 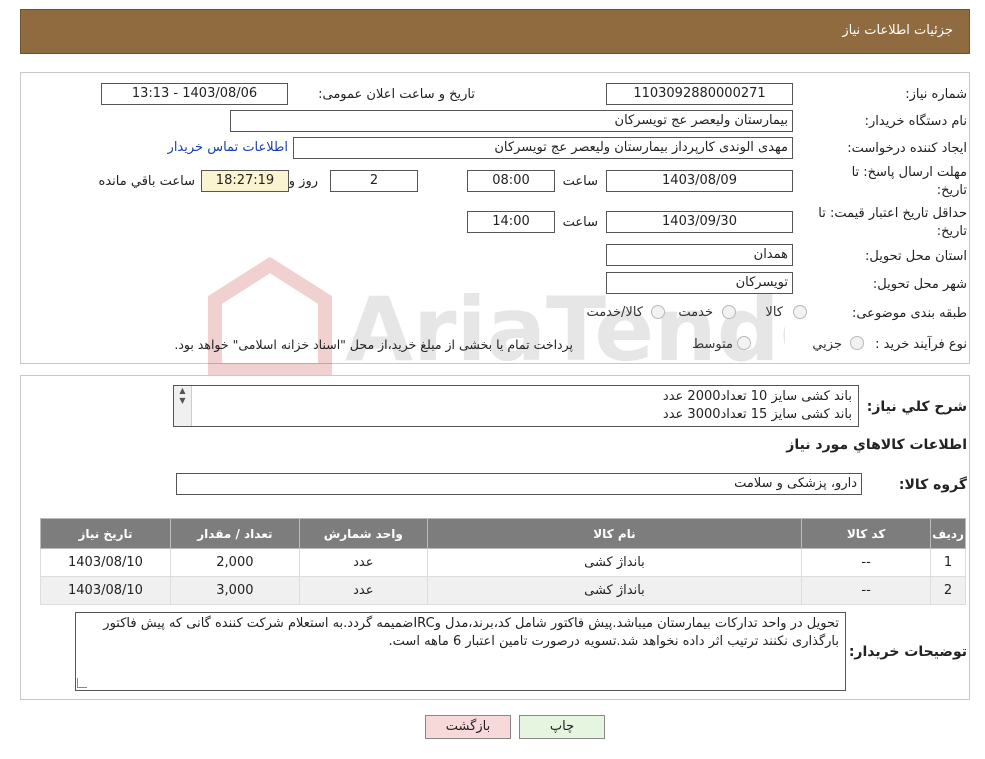 What do you see at coordinates (744, 343) in the screenshot?
I see `process-medium-radio` at bounding box center [744, 343].